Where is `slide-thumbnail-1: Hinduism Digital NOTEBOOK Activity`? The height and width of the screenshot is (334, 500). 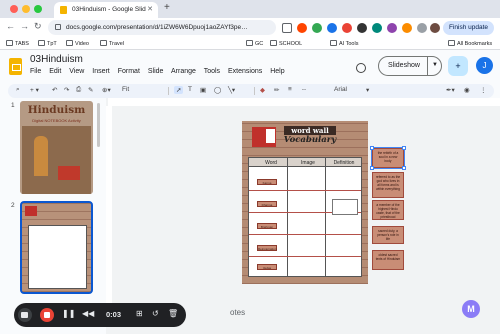 slide-thumbnail-1: Hinduism Digital NOTEBOOK Activity is located at coordinates (56, 147).